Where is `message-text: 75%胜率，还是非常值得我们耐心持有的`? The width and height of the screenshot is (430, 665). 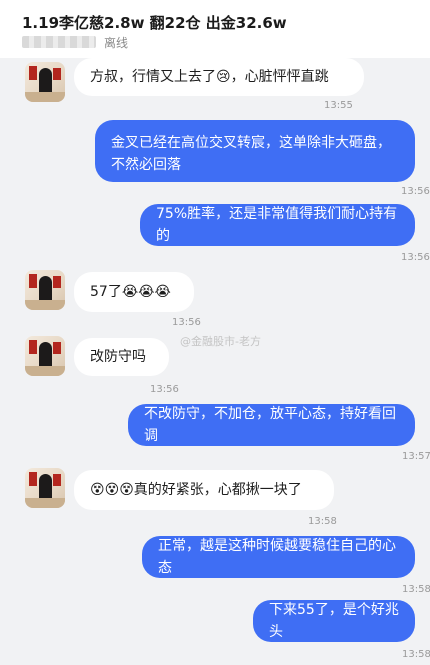
message-text: 75%胜率，还是非常值得我们耐心持有的 is located at coordinates (277, 225).